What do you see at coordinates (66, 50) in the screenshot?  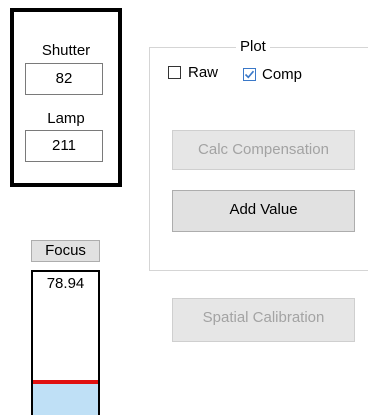 I see `shutter-label: Shutter` at bounding box center [66, 50].